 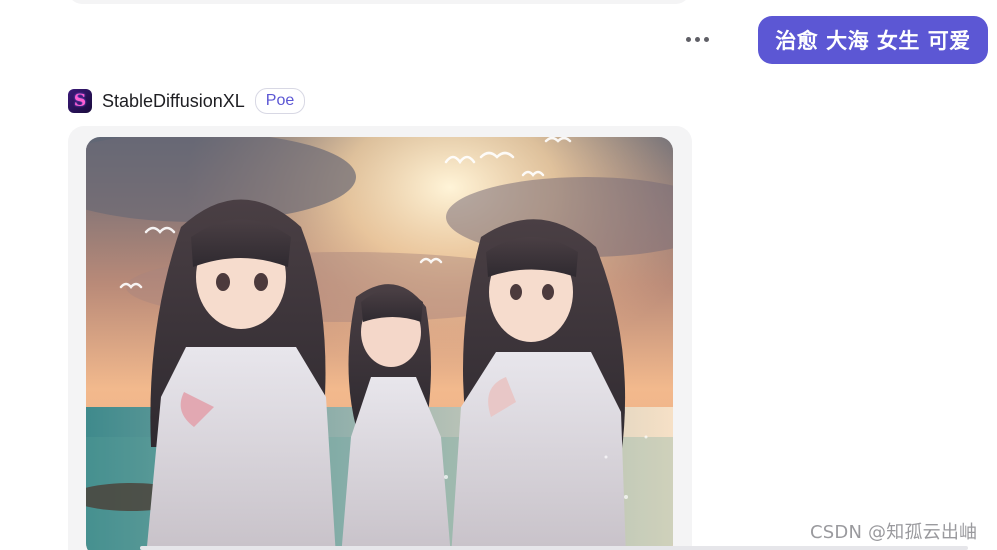 What do you see at coordinates (873, 40) in the screenshot?
I see `user-message-bubble: 治愈 大海 女生 可爱` at bounding box center [873, 40].